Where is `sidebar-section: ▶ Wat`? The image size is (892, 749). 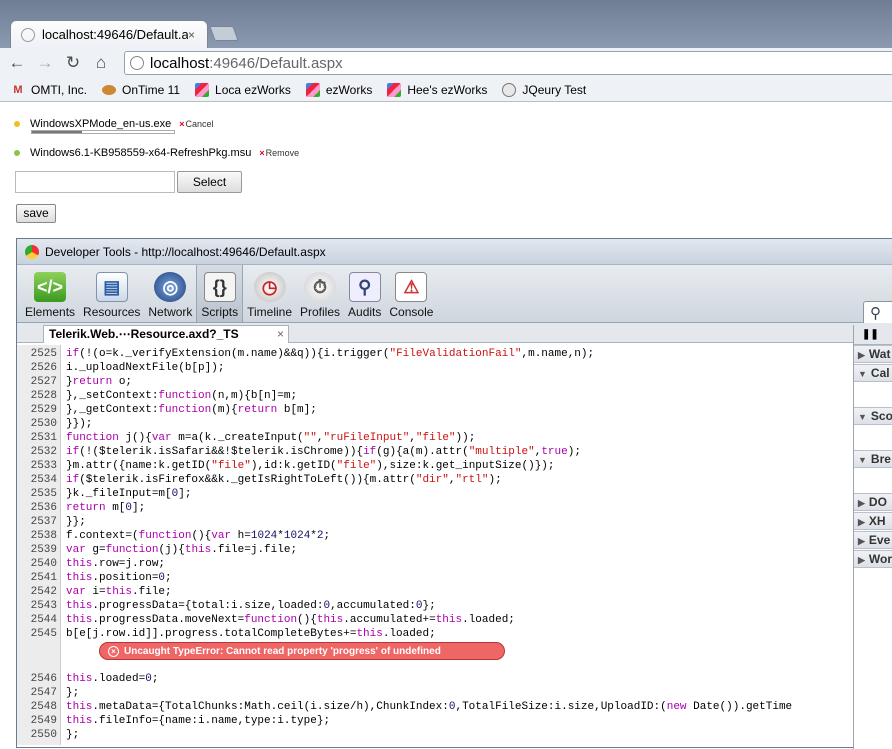
sidebar-section: ▶ Wat is located at coordinates (873, 354).